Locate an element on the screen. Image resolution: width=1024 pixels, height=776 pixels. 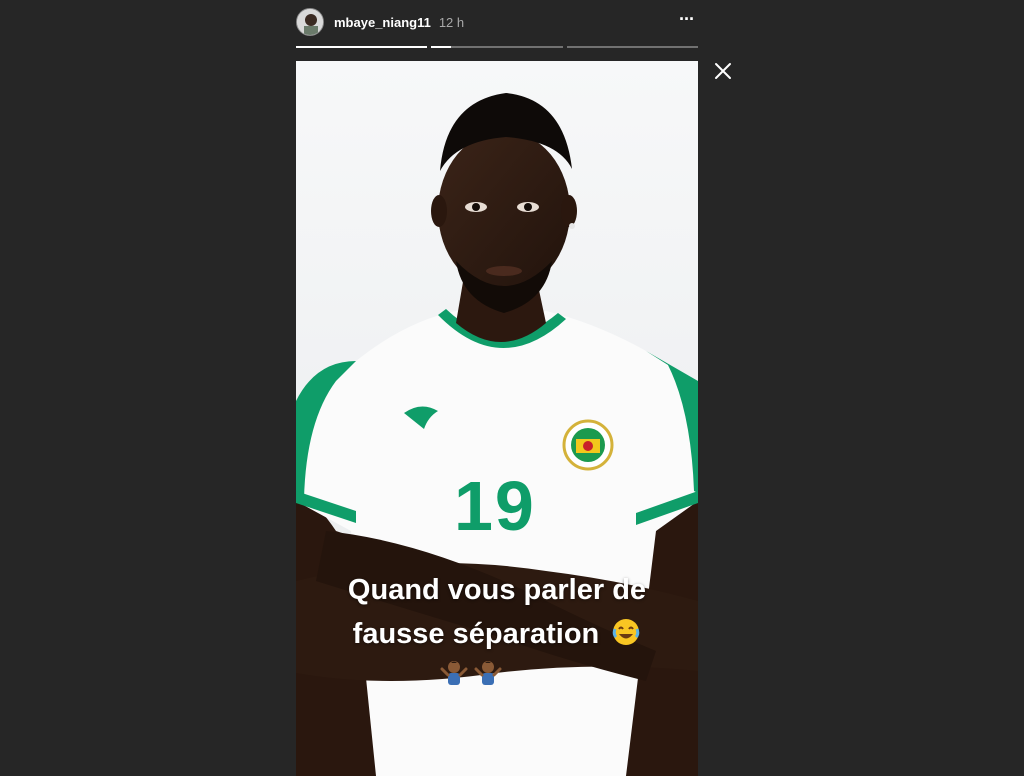
more-options-icon: ··· is located at coordinates (686, 22).